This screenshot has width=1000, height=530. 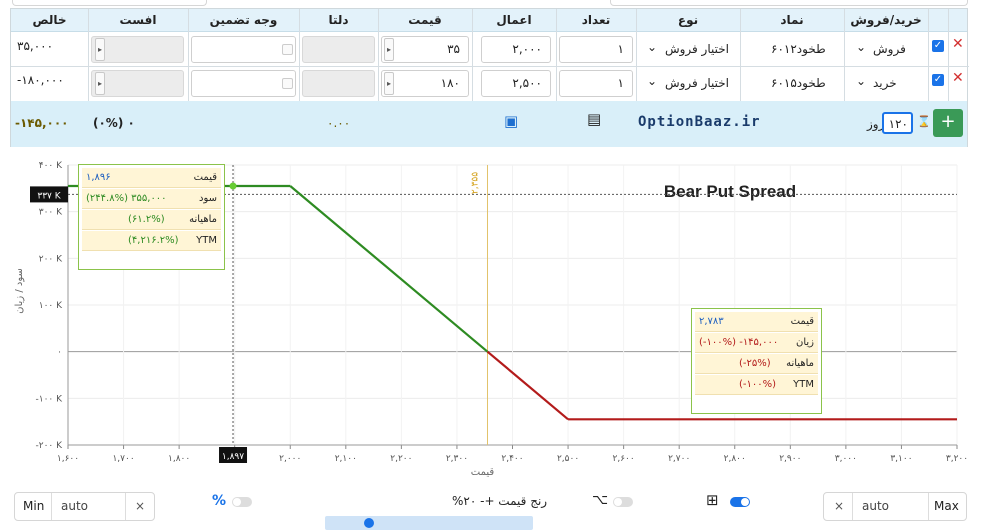 What do you see at coordinates (51, 306) in the screenshot?
I see `y-tick-label: ۱۰۰ K` at bounding box center [51, 306].